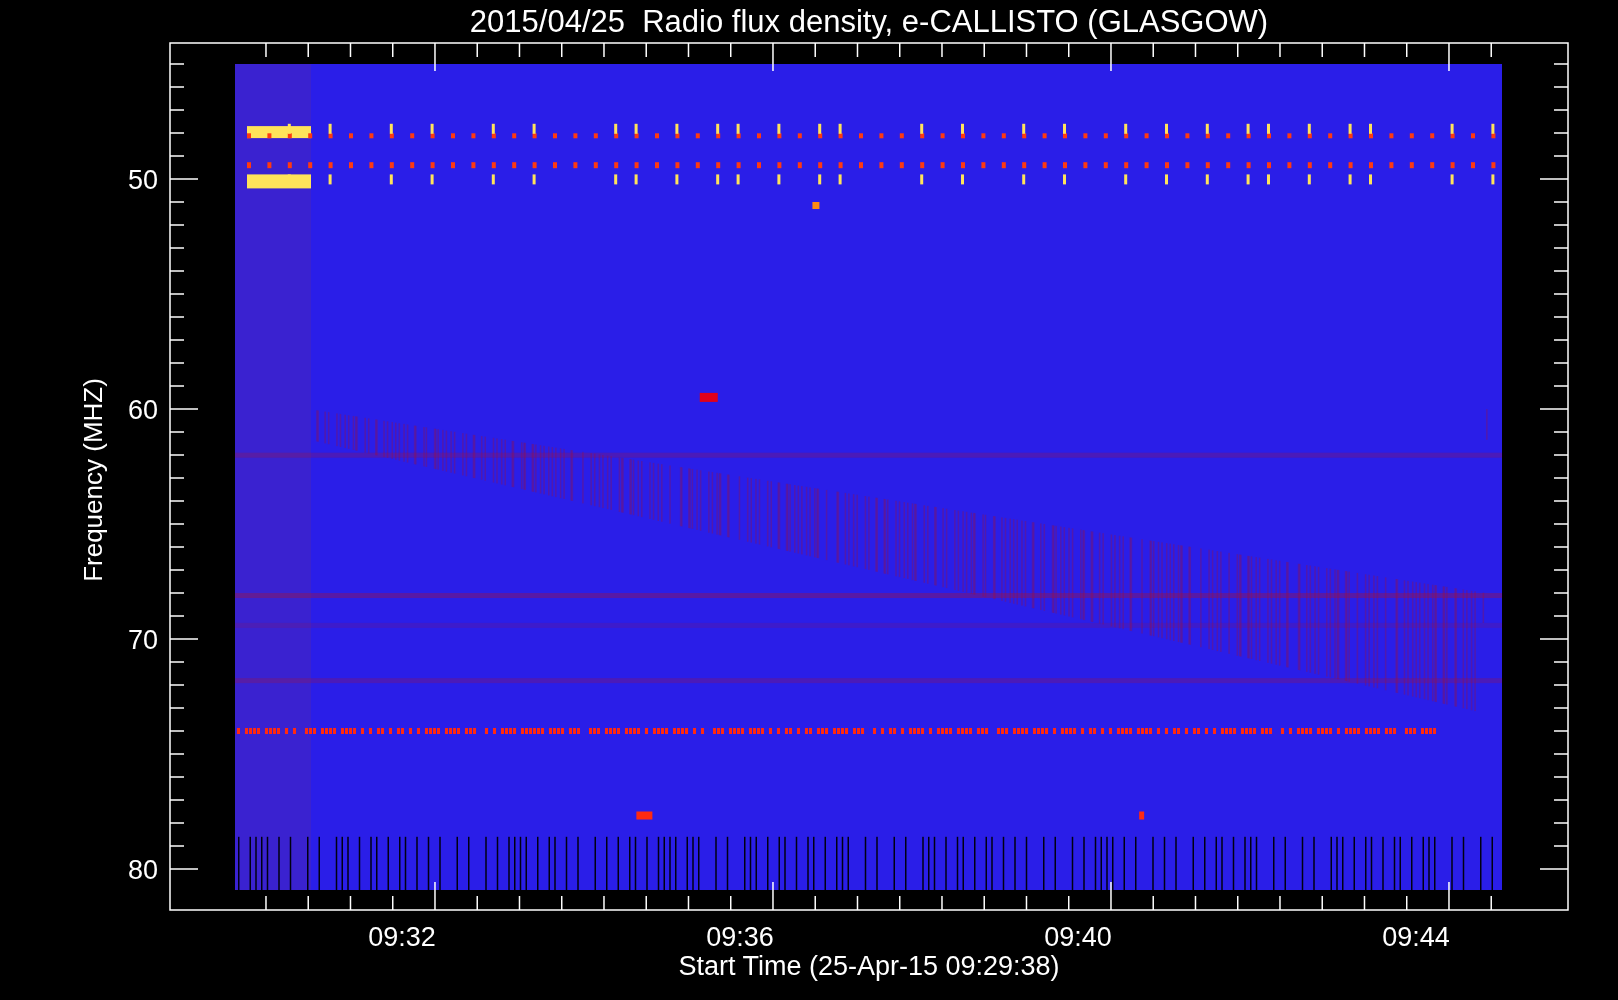  Describe the element at coordinates (142, 870) in the screenshot. I see `y-tick-label: 80` at that location.